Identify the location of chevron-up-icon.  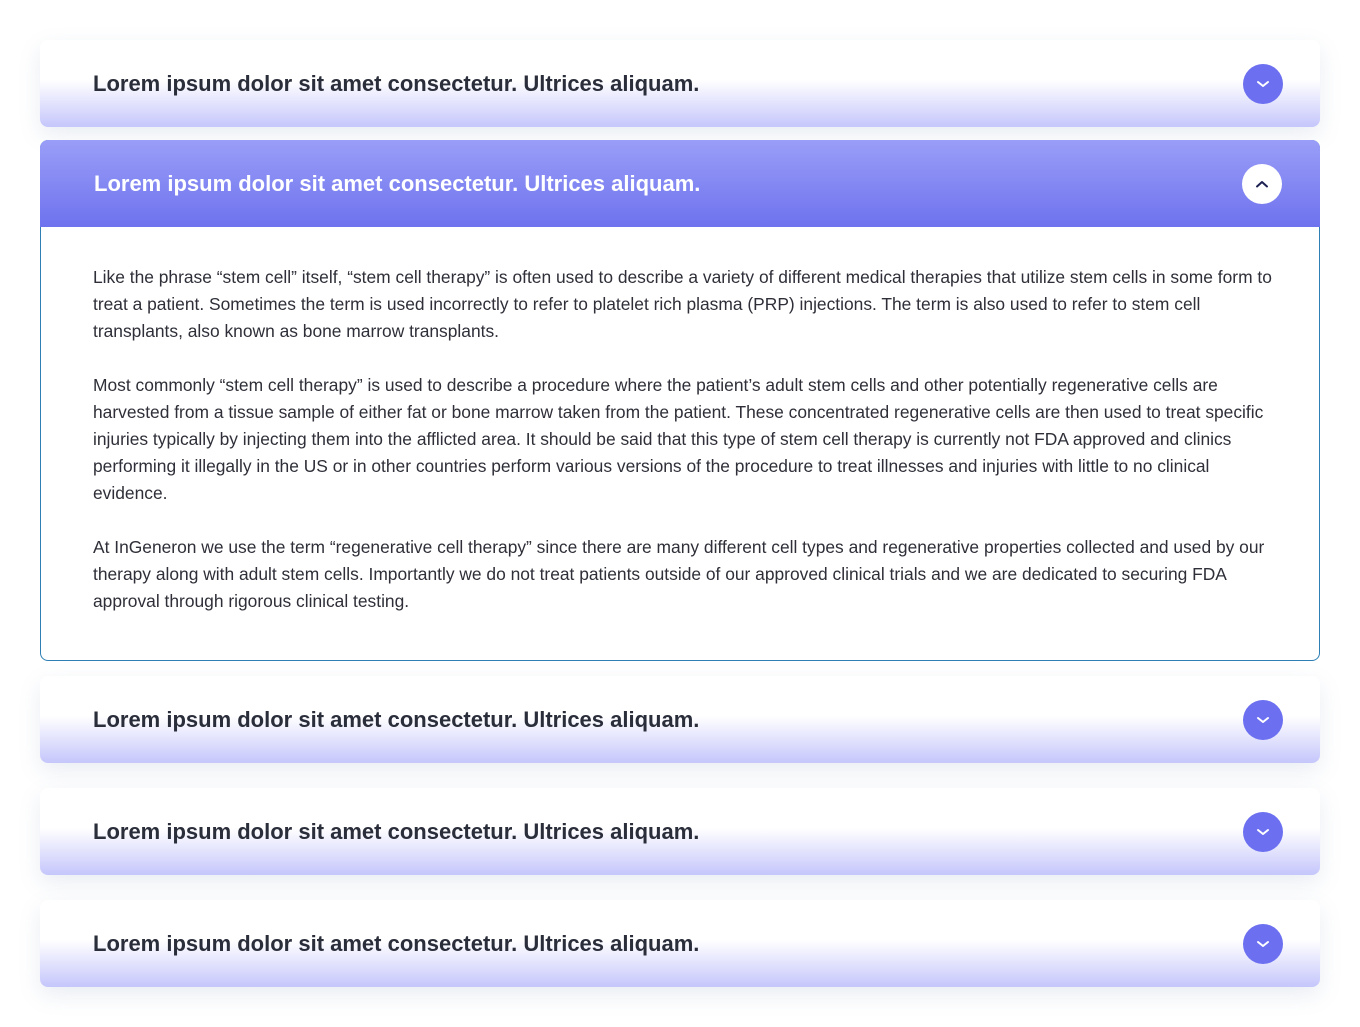
(1262, 184).